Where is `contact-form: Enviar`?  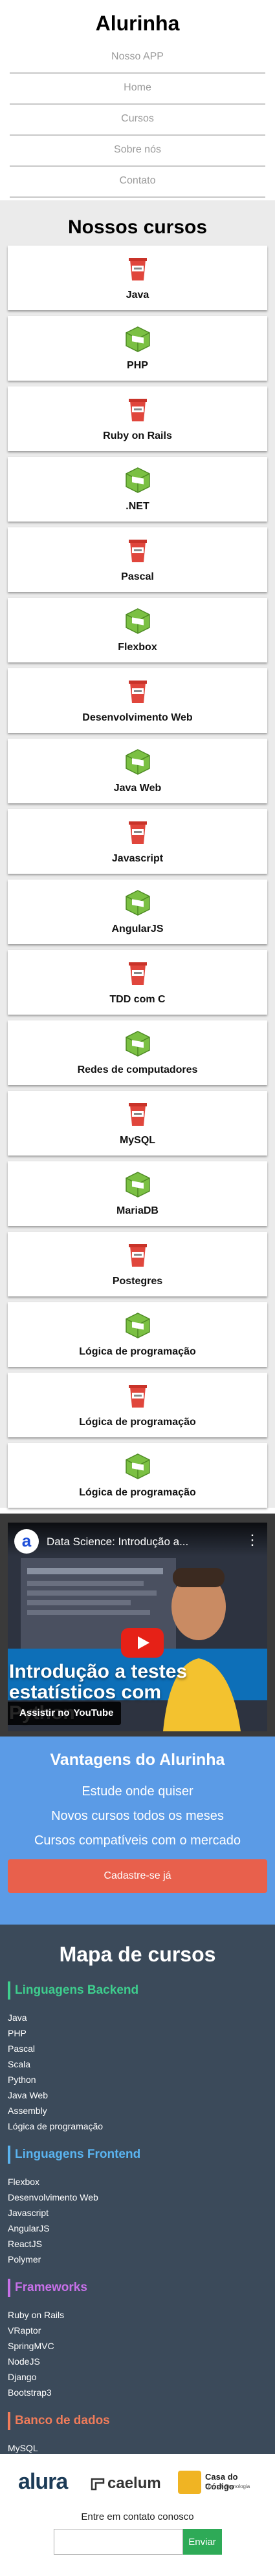
contact-form: Enviar is located at coordinates (137, 2542).